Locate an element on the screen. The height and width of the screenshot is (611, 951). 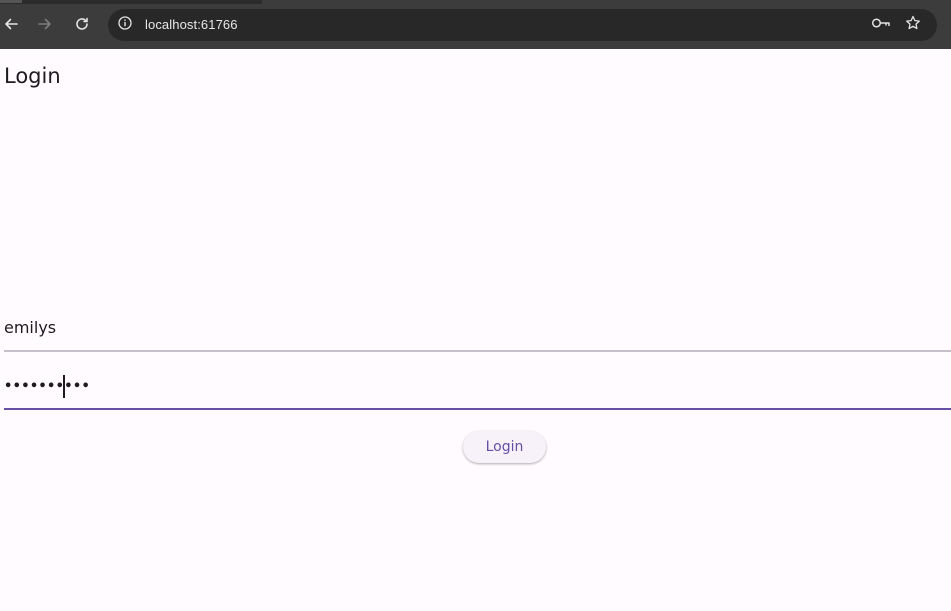
tab-strip is located at coordinates (475, 2).